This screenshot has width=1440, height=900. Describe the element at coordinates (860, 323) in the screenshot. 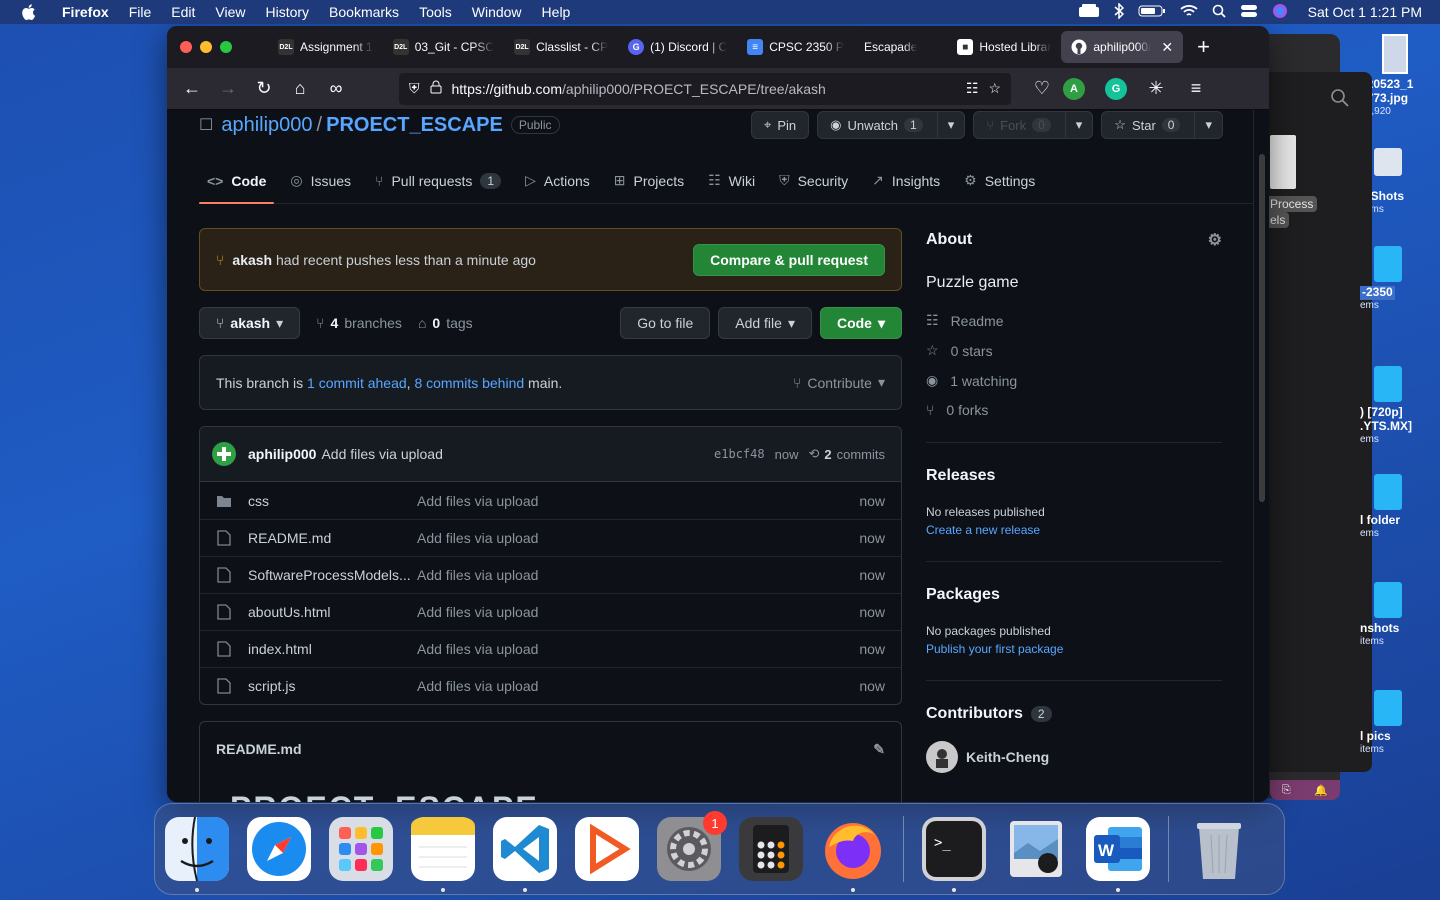

I see `code-button: Code ▾` at that location.